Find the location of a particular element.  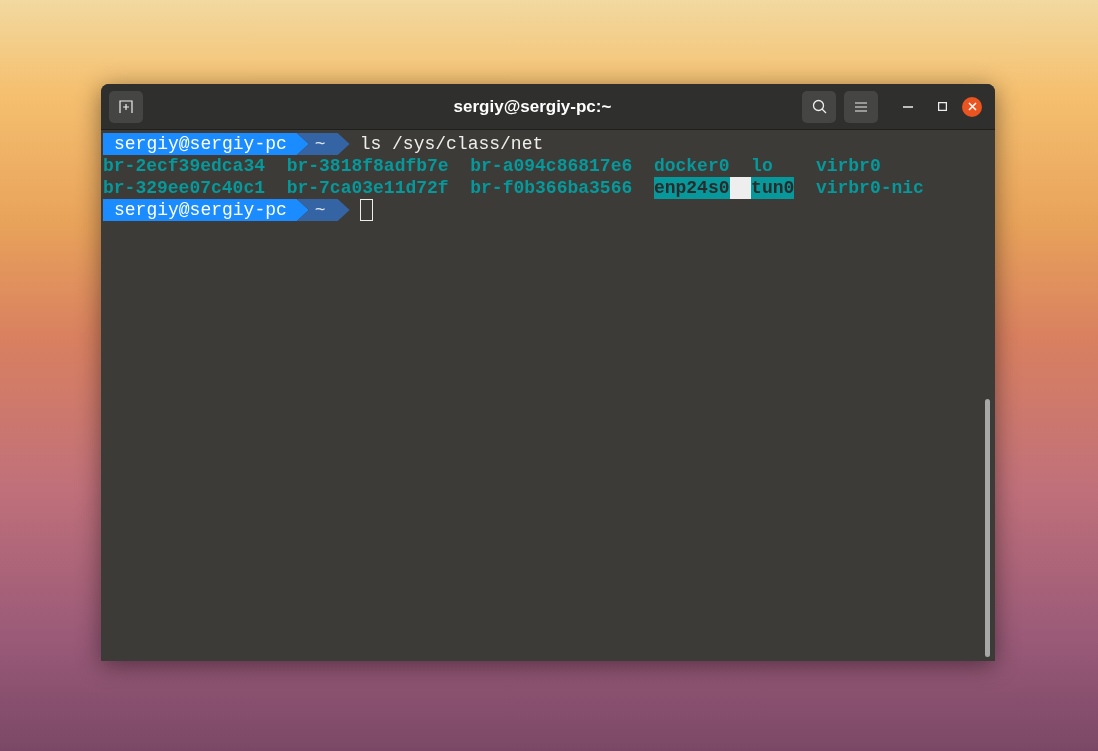

scrollbar-thumb is located at coordinates (987, 528).